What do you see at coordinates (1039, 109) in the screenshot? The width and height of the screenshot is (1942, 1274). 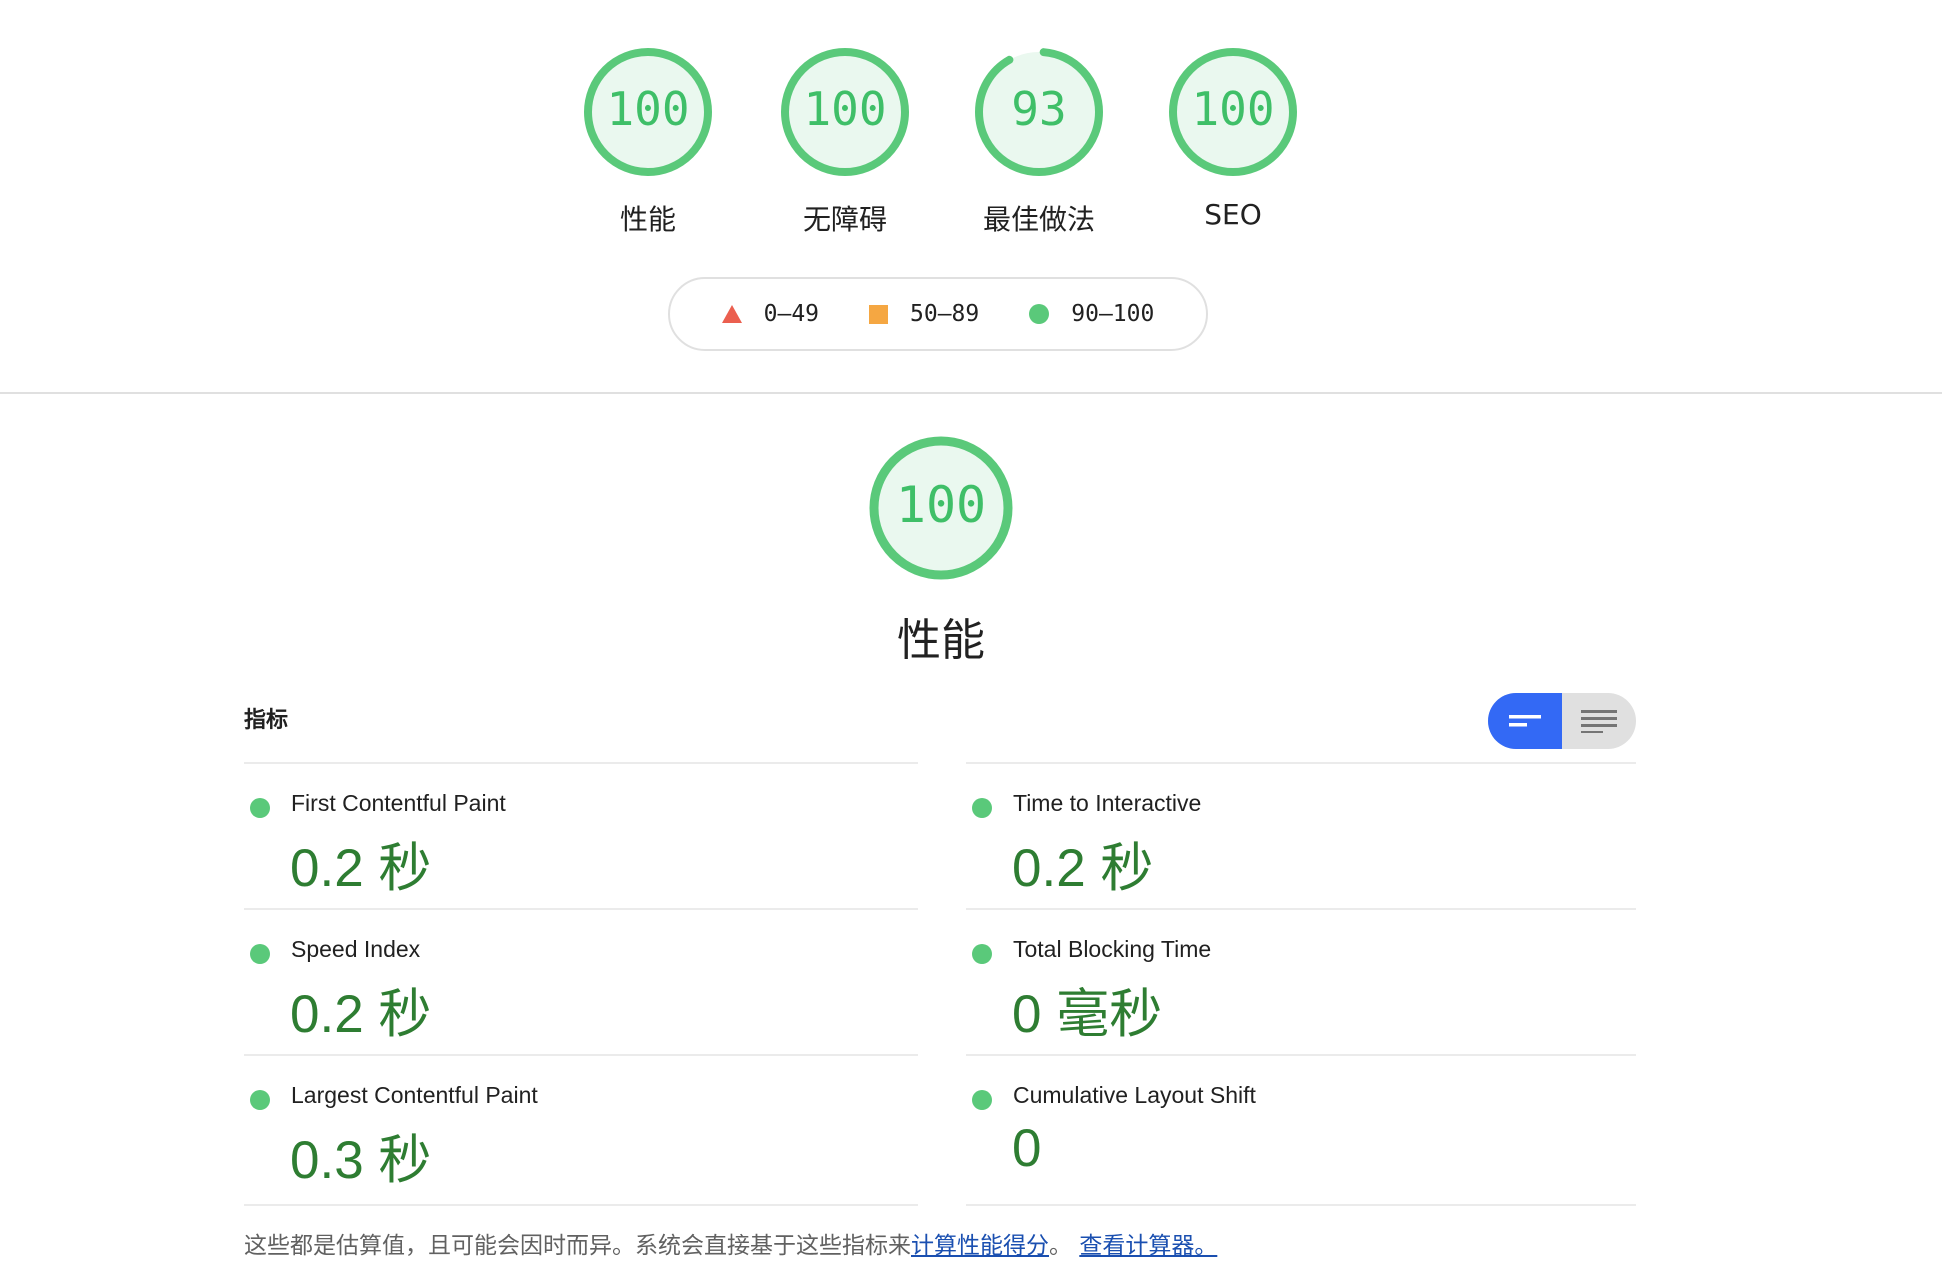 I see `gauge-score: 93` at bounding box center [1039, 109].